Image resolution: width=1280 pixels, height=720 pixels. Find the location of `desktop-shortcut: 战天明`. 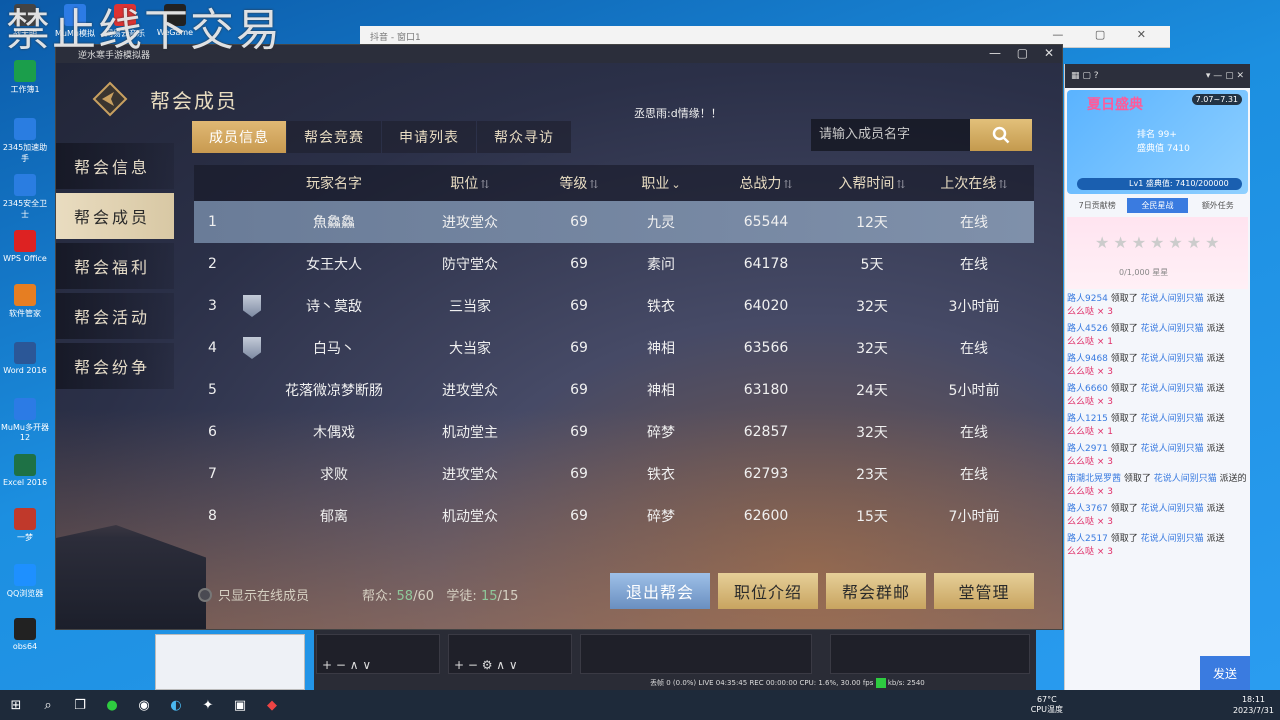

desktop-shortcut: 战天明 is located at coordinates (25, 21).